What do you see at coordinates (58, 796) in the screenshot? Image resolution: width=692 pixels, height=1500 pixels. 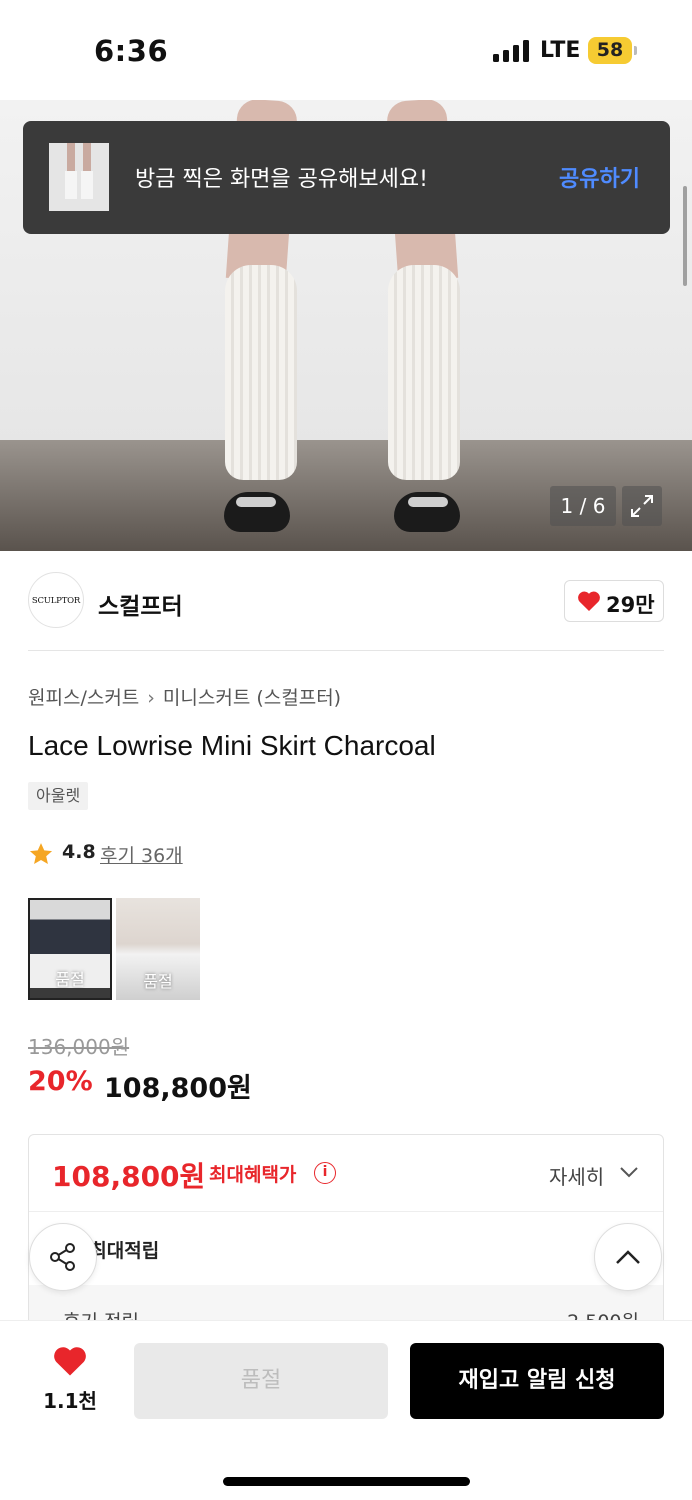 I see `outlet-badge: 아울렛` at bounding box center [58, 796].